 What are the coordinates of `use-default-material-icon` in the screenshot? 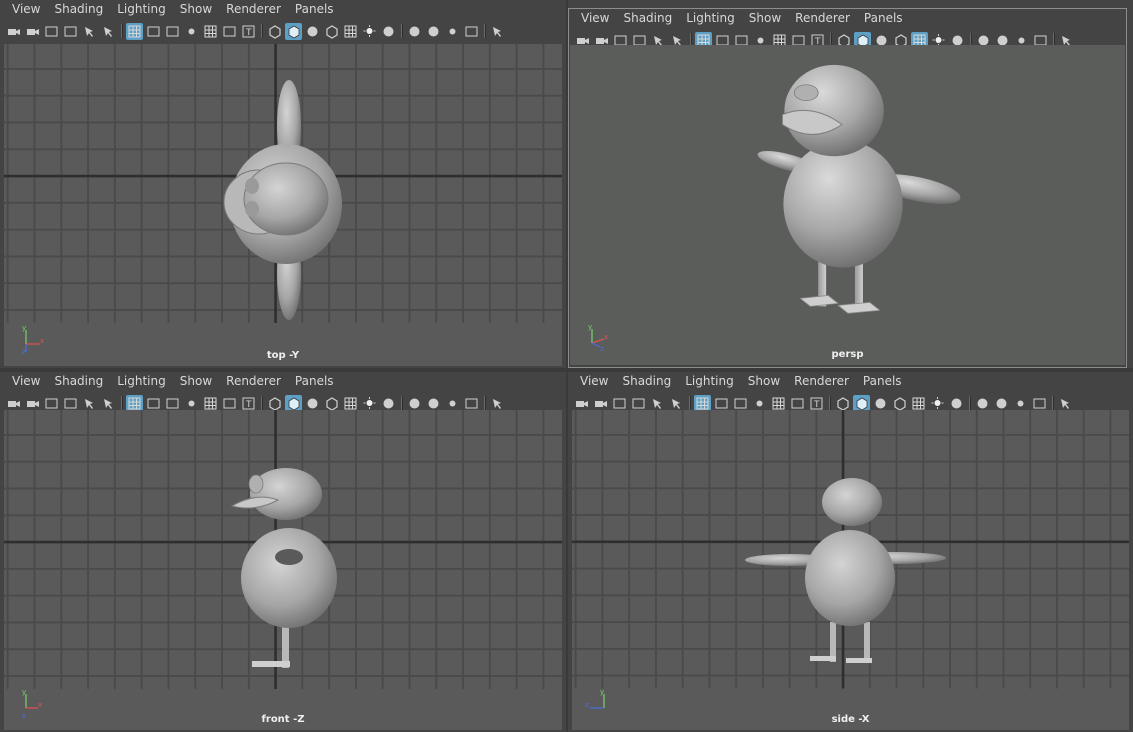 It's located at (880, 403).